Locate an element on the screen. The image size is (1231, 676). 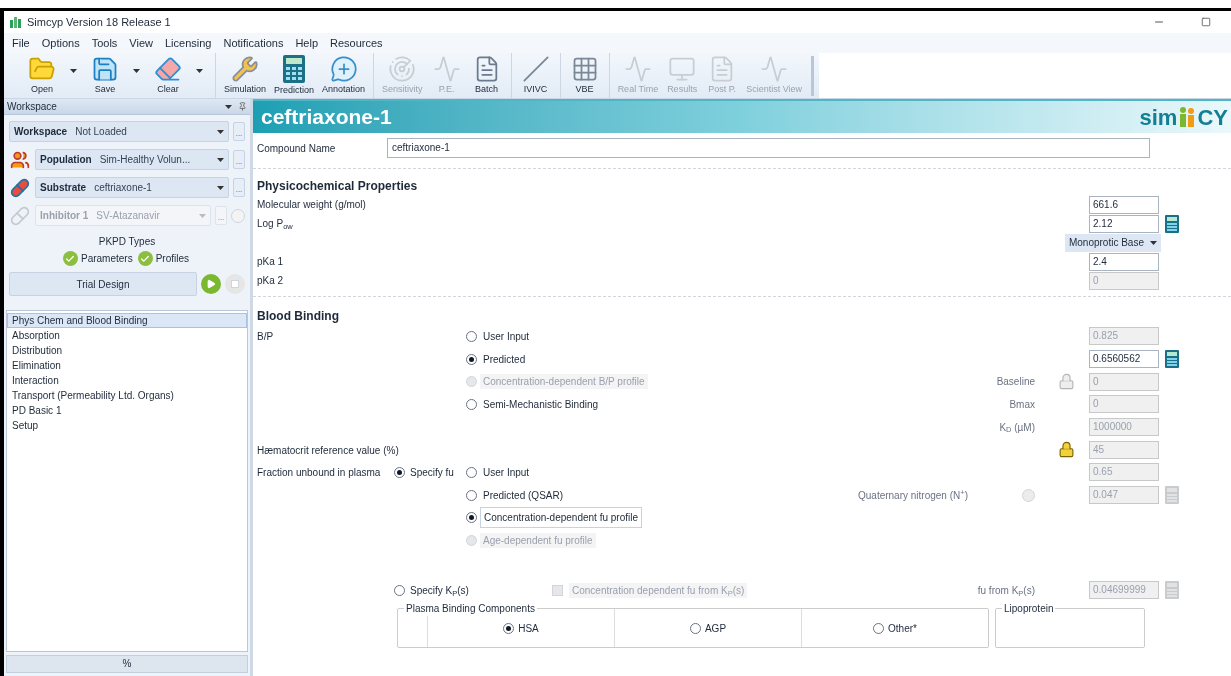
section-title: Physicochemical Properties is located at coordinates (337, 186).